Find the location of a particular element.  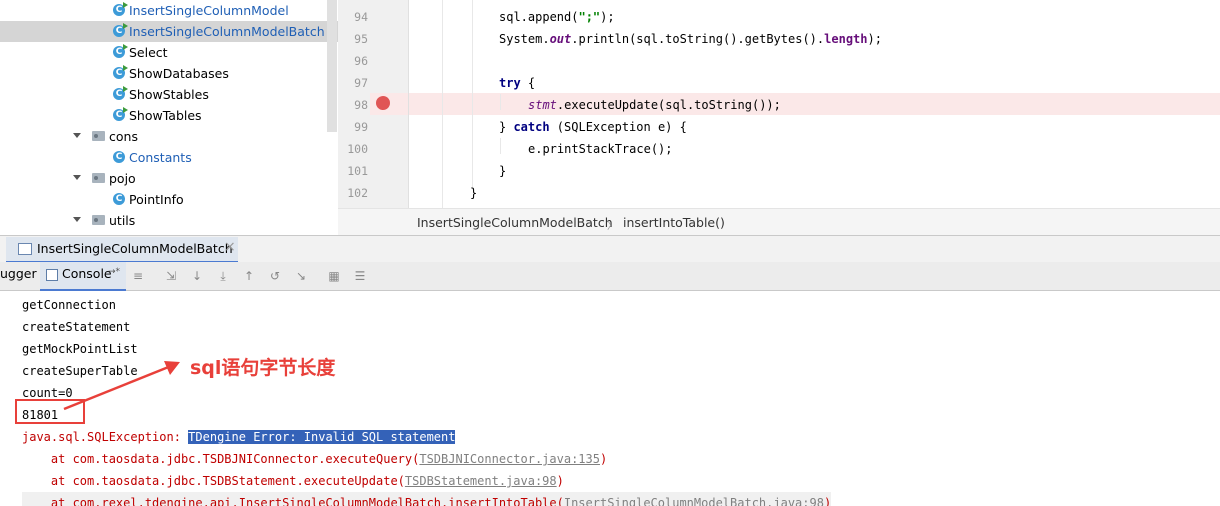

tab-run-config: InsertSingleColumnModelBatch × is located at coordinates (122, 250).